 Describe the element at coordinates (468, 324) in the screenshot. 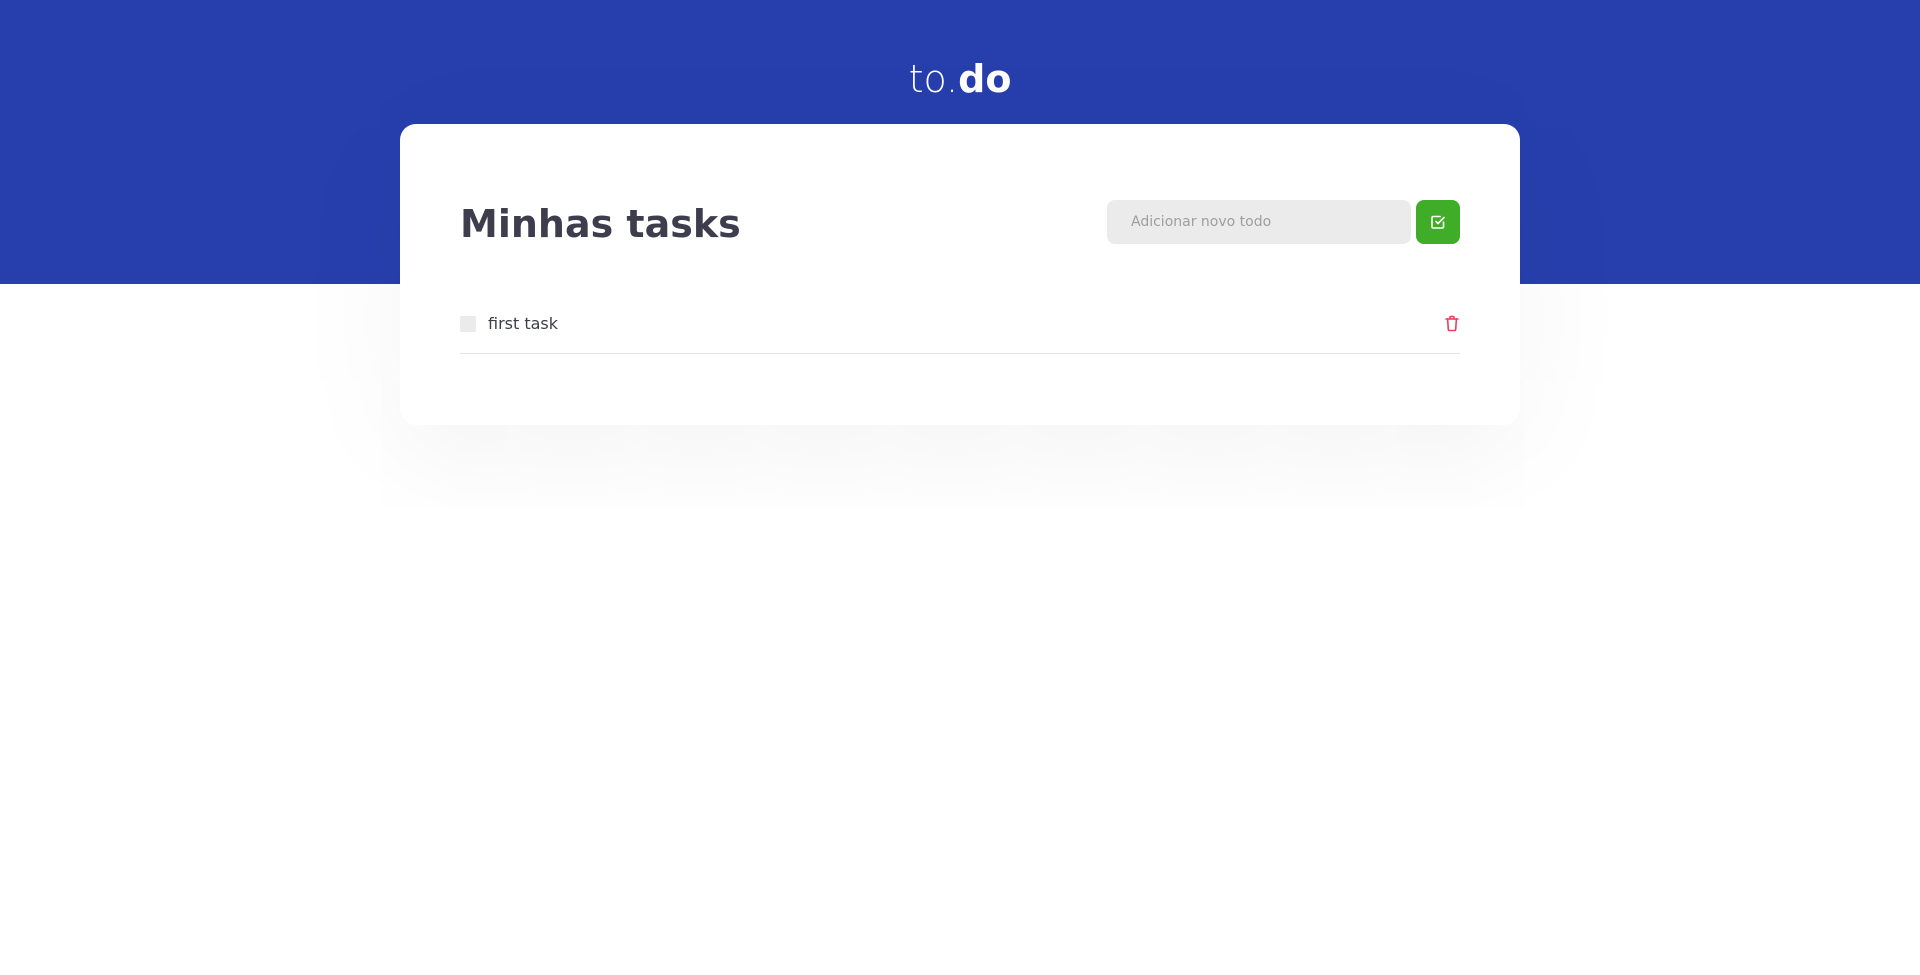

I see `task-checkbox` at that location.